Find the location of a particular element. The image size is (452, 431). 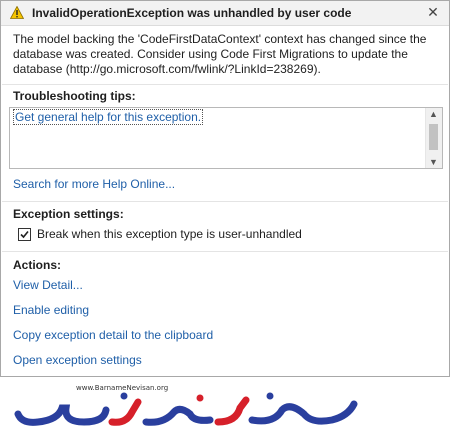

troubleshooting-tips-list: Get general help for this exception. ▲ ▼ is located at coordinates (226, 138).